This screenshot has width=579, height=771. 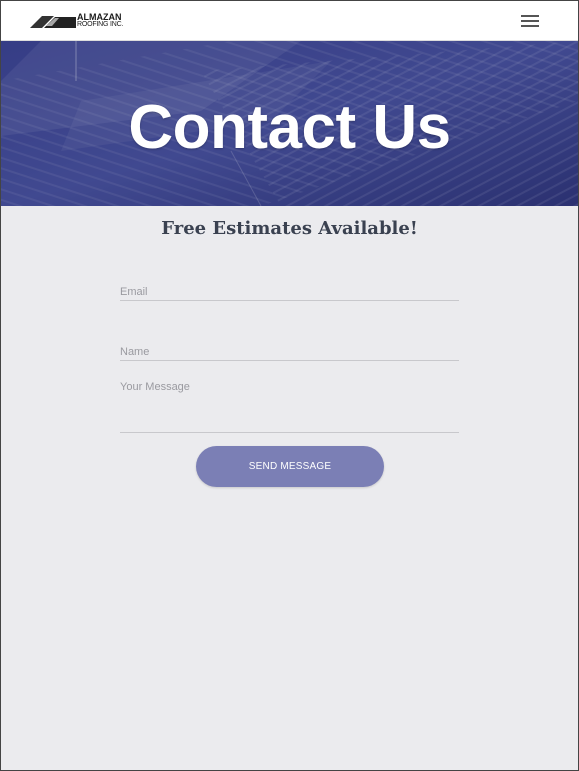 I want to click on almazan-logo: ALMAZAN ROOFING INC., so click(x=80, y=22).